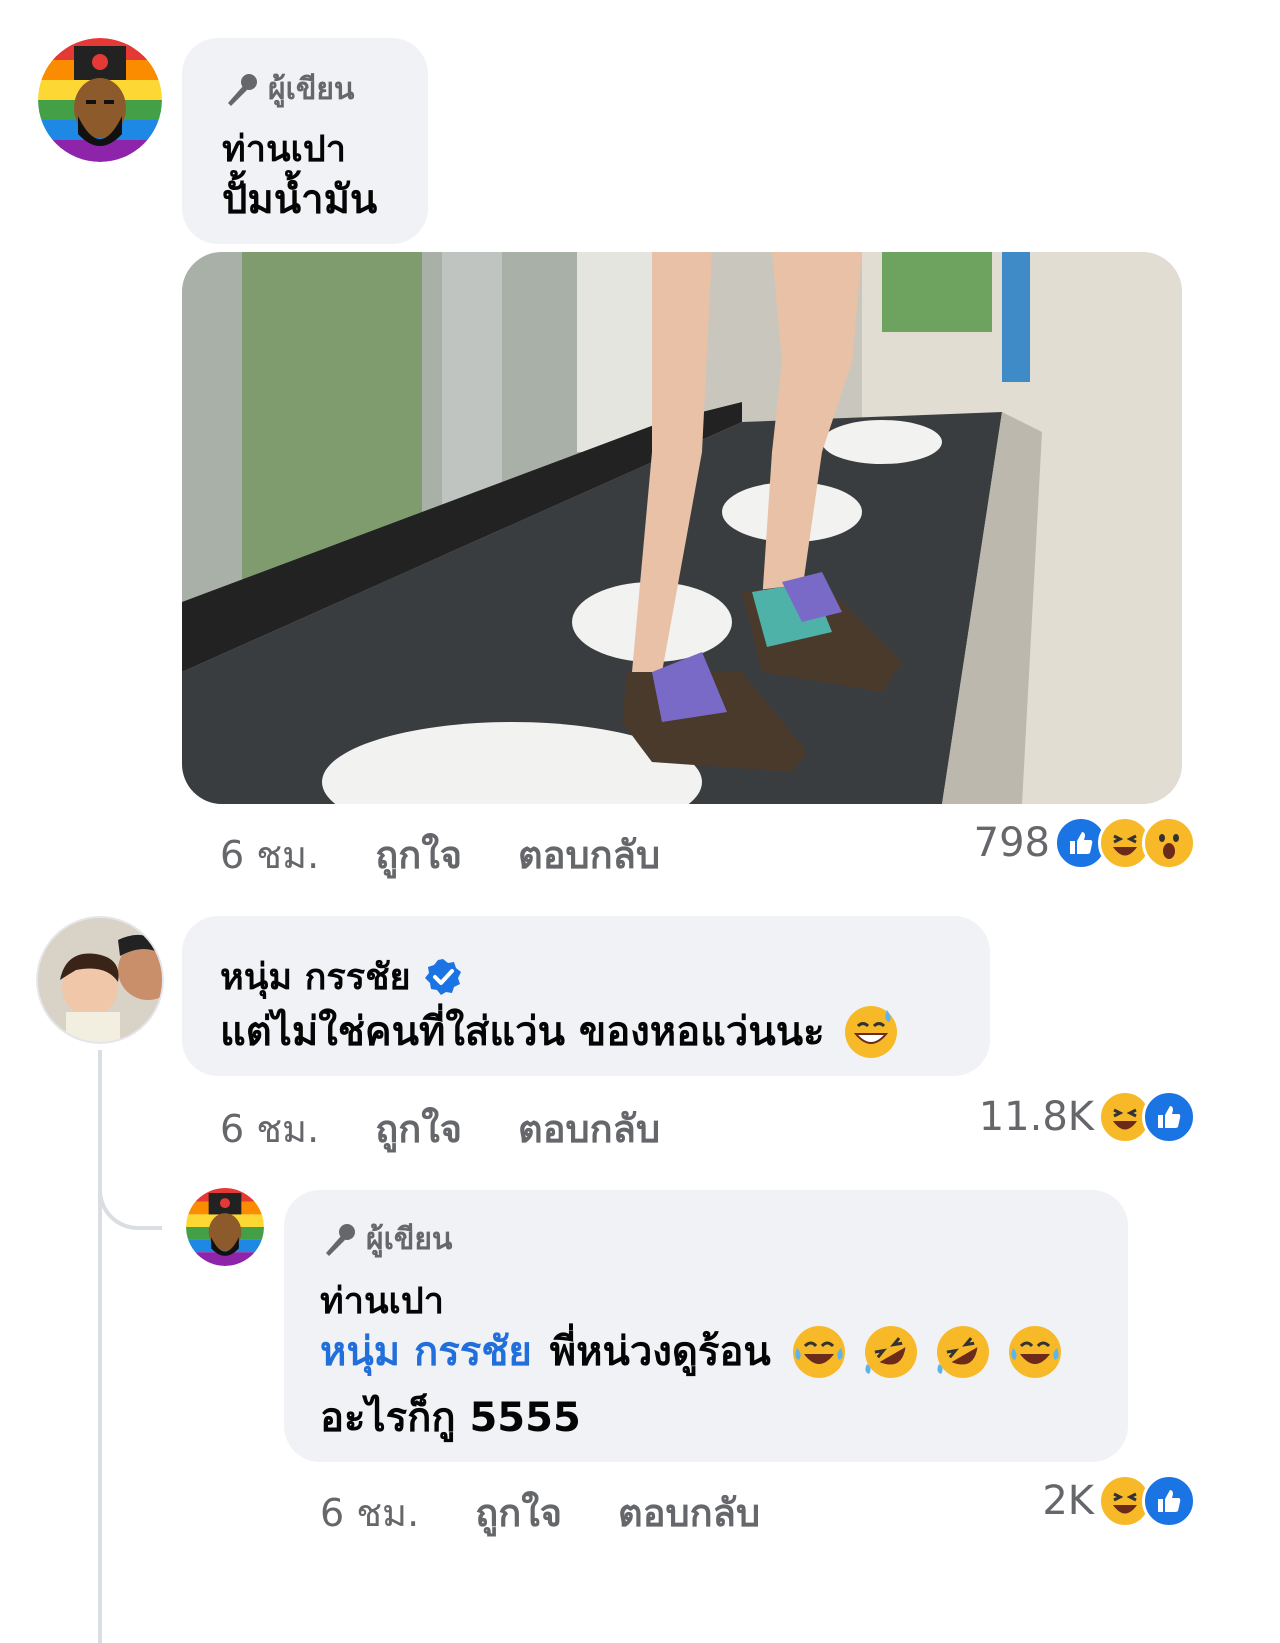 This screenshot has width=1280, height=1643. What do you see at coordinates (660, 1352) in the screenshot?
I see `comment-text-body: พี่หน่วงดูร้อน` at bounding box center [660, 1352].